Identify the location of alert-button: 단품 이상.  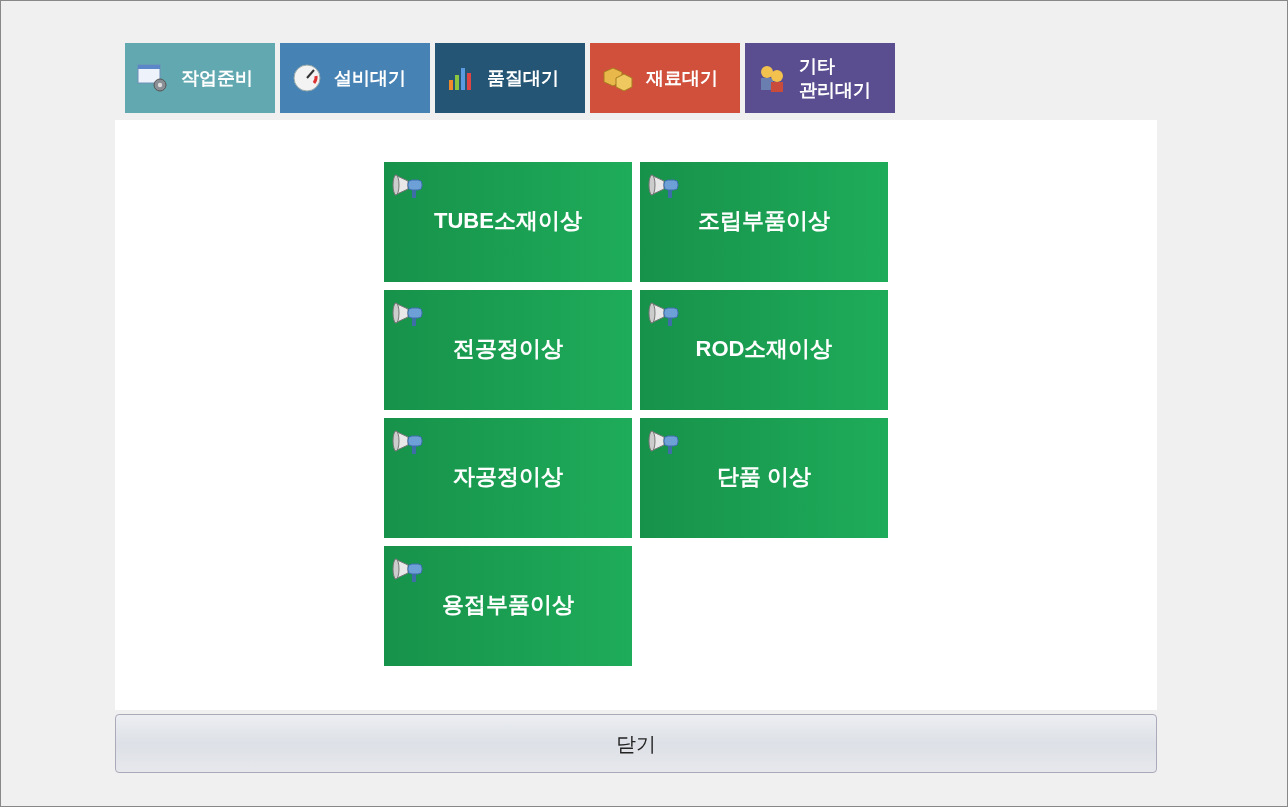
(764, 478).